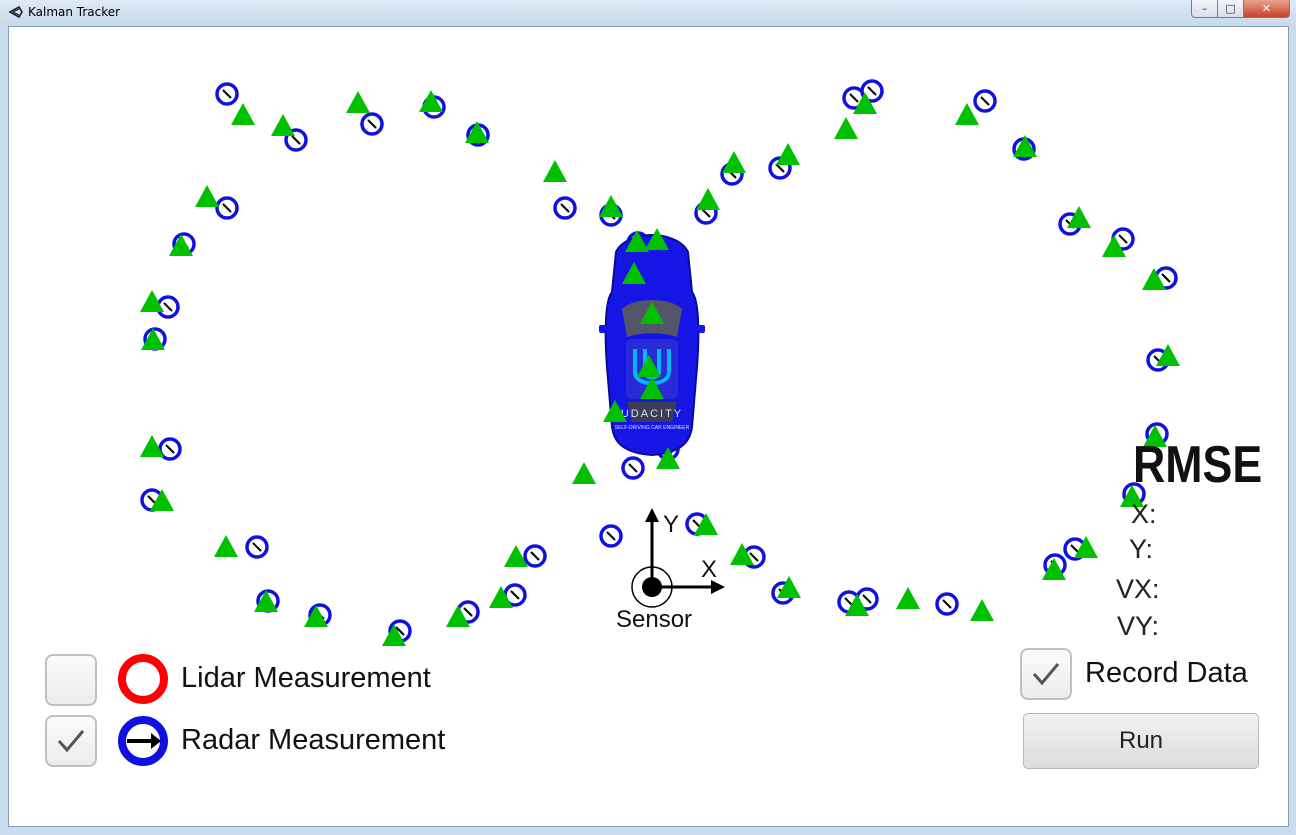 The image size is (1296, 835). Describe the element at coordinates (671, 524) in the screenshot. I see `y-axis-label: Y` at that location.